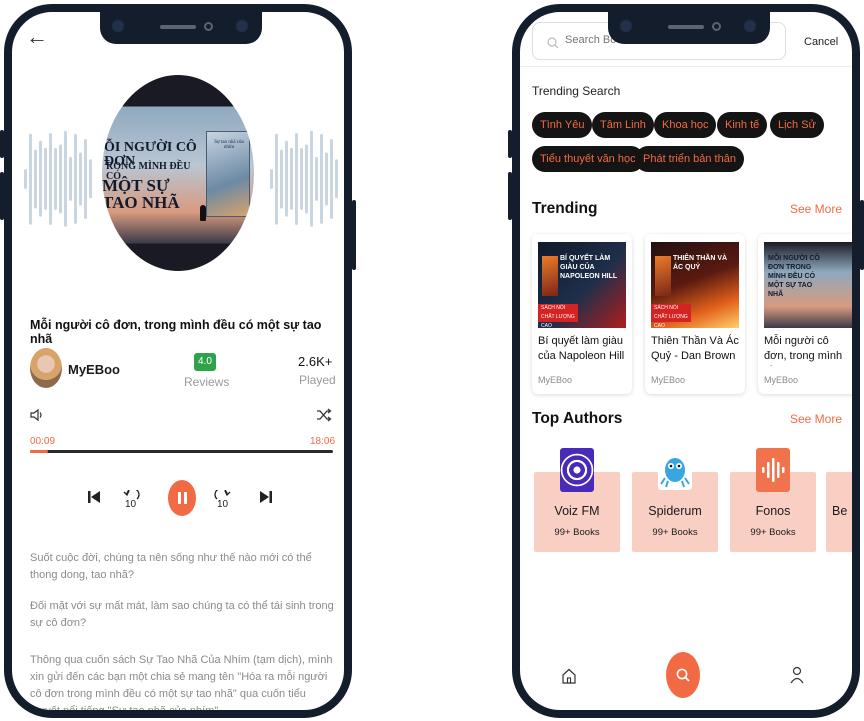 Image resolution: width=864 pixels, height=721 pixels. Describe the element at coordinates (797, 125) in the screenshot. I see `chip-lich-su: Lịch Sử` at that location.